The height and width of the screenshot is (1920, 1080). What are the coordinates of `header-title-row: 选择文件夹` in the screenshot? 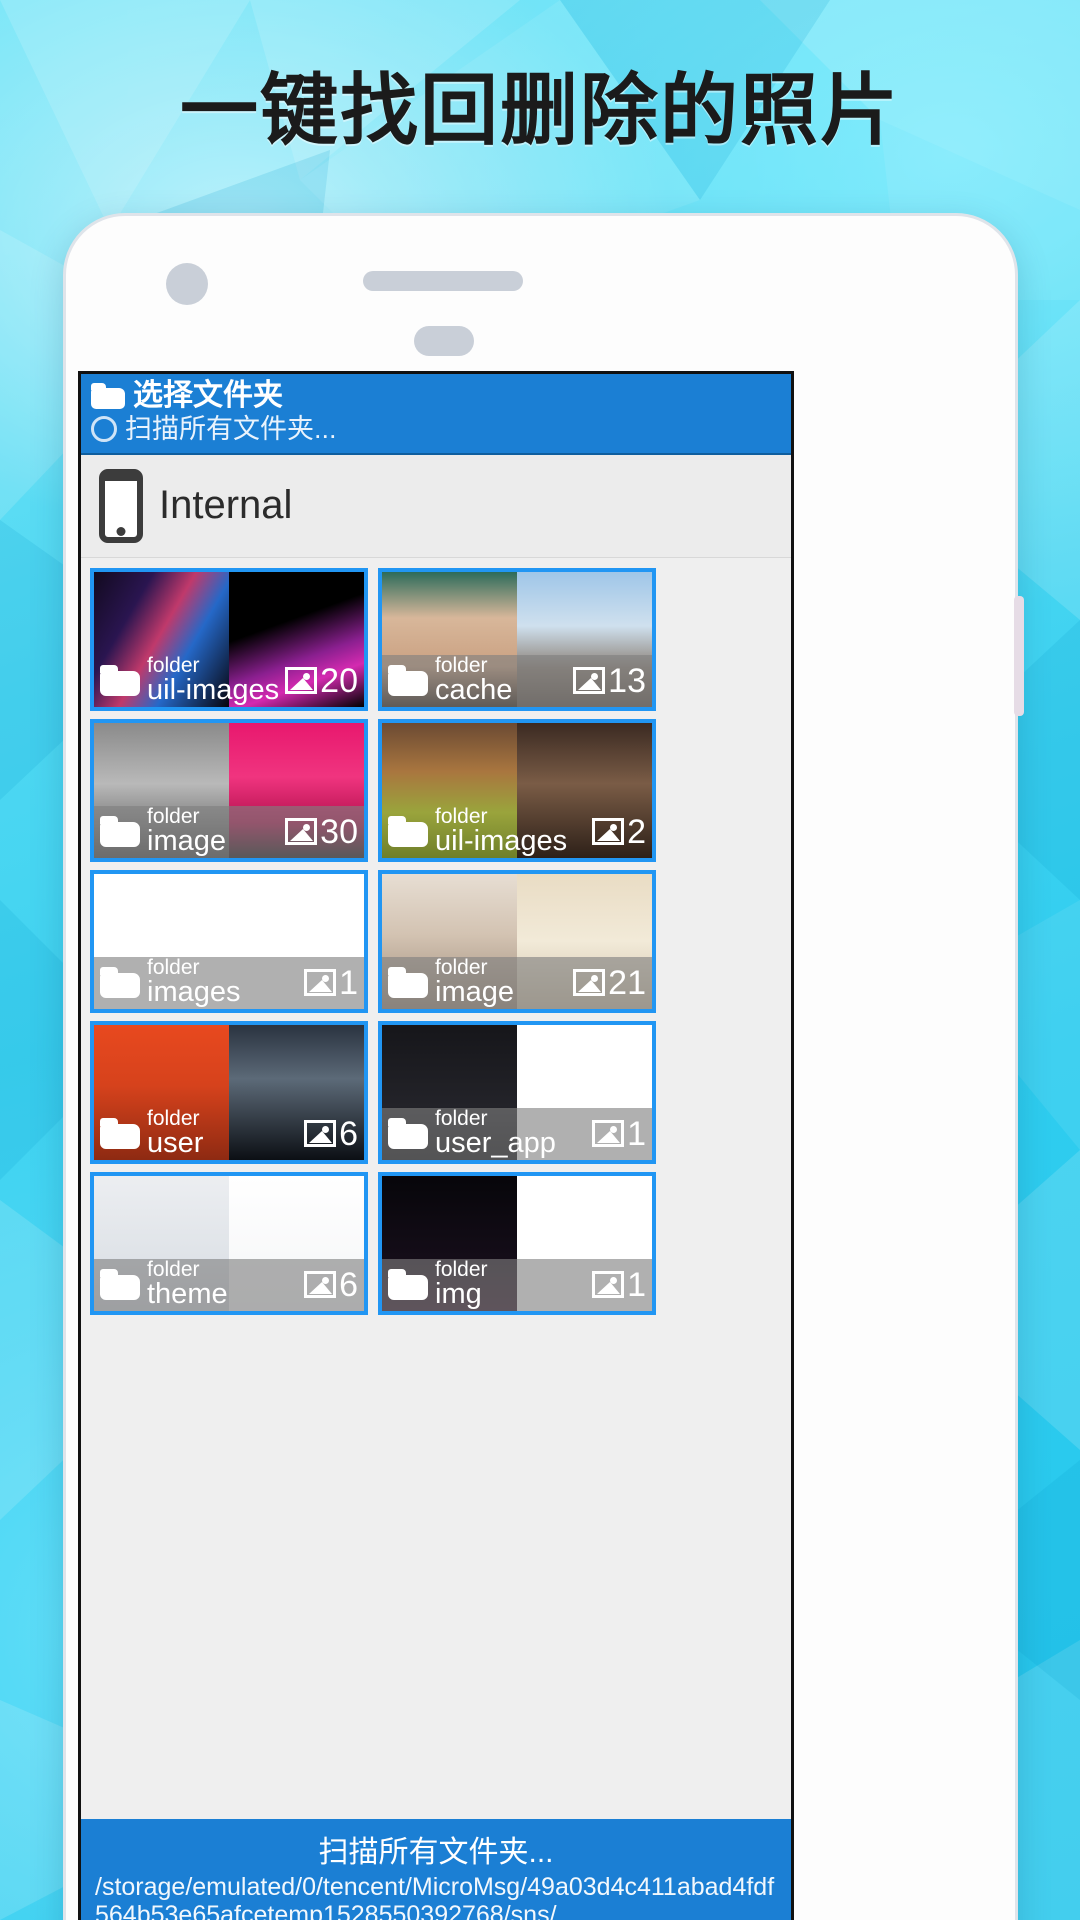 It's located at (436, 396).